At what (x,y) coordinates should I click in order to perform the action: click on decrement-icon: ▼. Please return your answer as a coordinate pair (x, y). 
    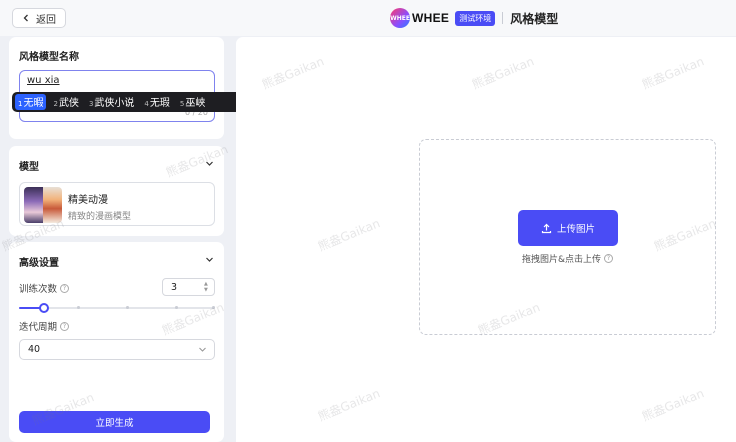
    Looking at the image, I should click on (207, 290).